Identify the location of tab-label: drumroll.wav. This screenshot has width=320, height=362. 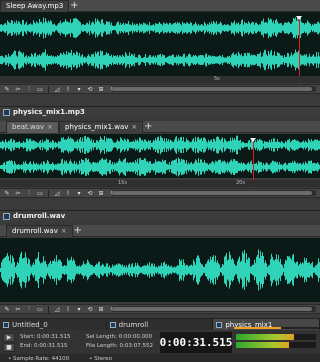
(35, 231).